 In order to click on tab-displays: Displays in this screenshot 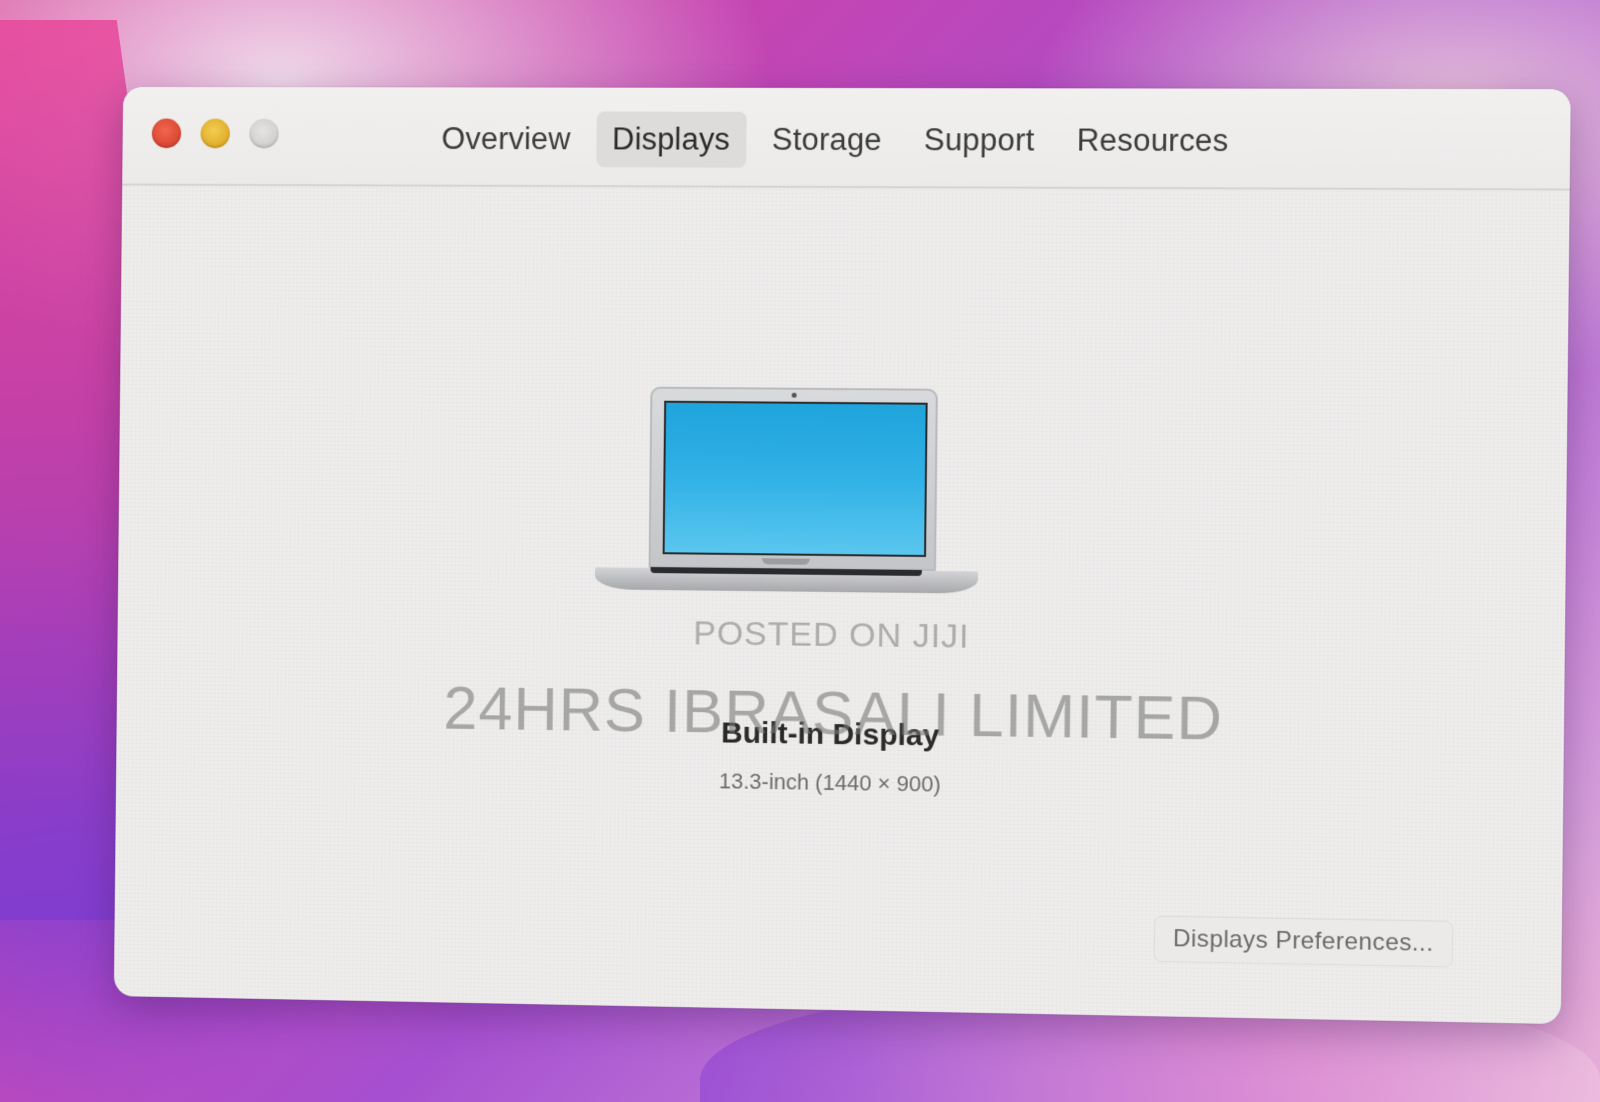, I will do `click(671, 139)`.